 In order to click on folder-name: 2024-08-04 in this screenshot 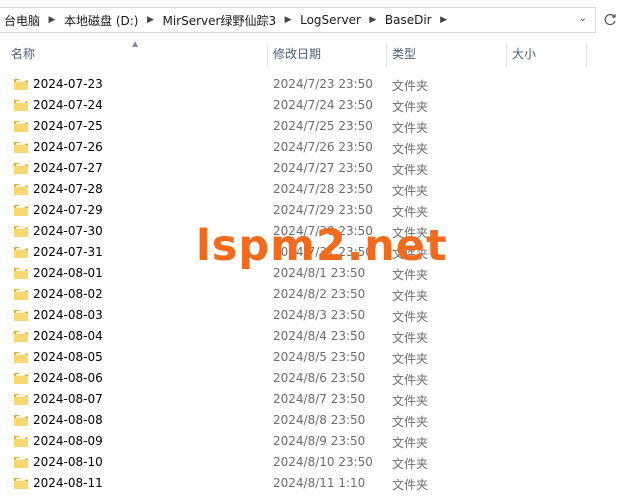, I will do `click(68, 336)`.